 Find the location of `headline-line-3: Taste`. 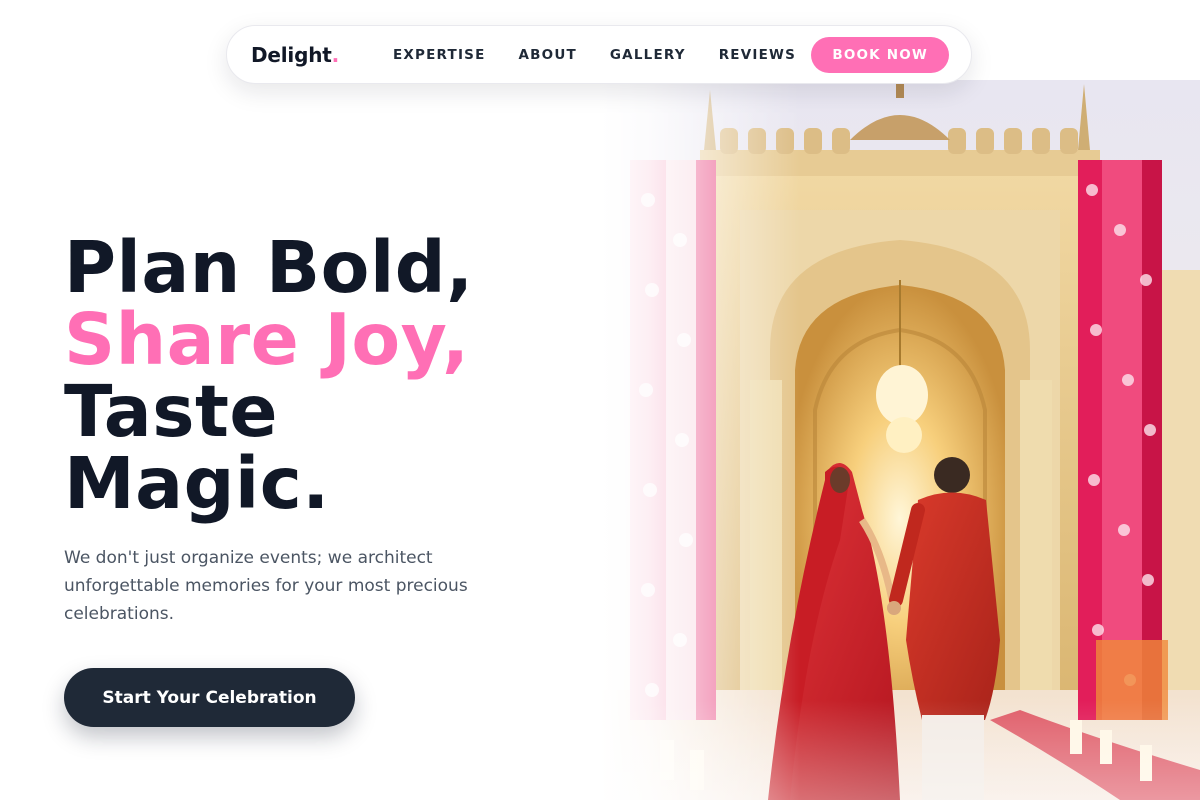

headline-line-3: Taste is located at coordinates (171, 411).